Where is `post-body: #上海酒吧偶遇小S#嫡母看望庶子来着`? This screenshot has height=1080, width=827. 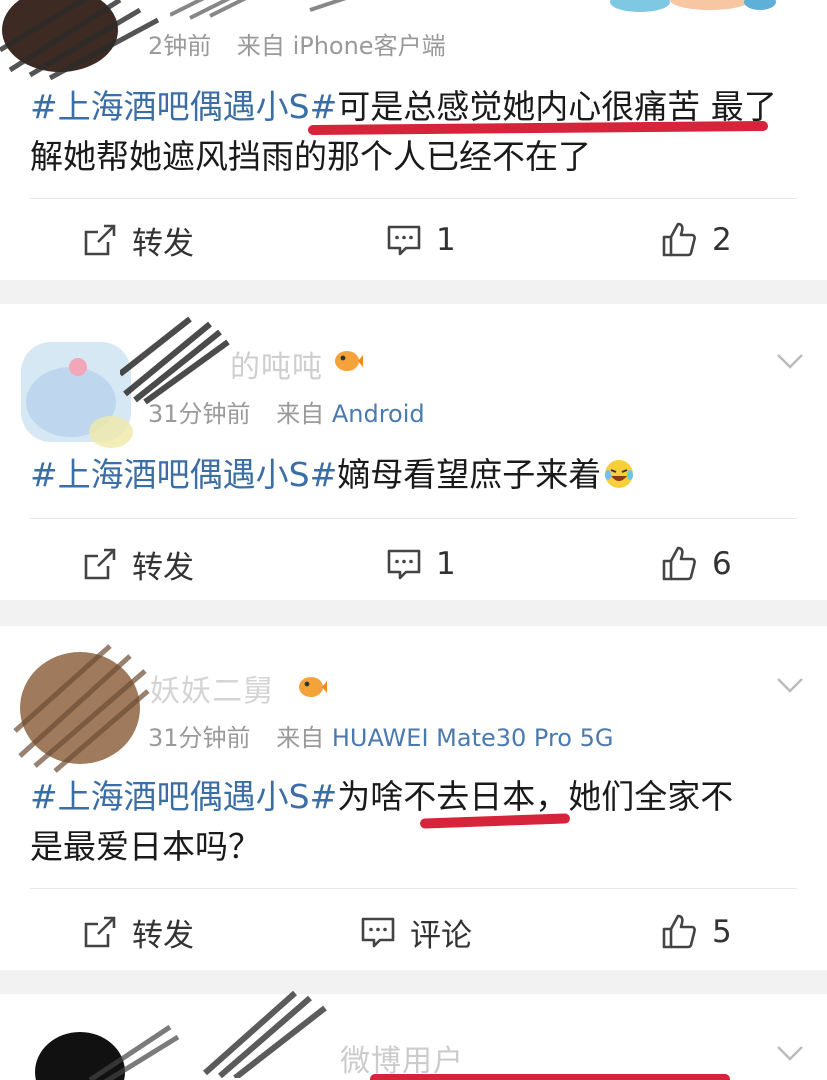 post-body: #上海酒吧偶遇小S#嫡母看望庶子来着 is located at coordinates (413, 475).